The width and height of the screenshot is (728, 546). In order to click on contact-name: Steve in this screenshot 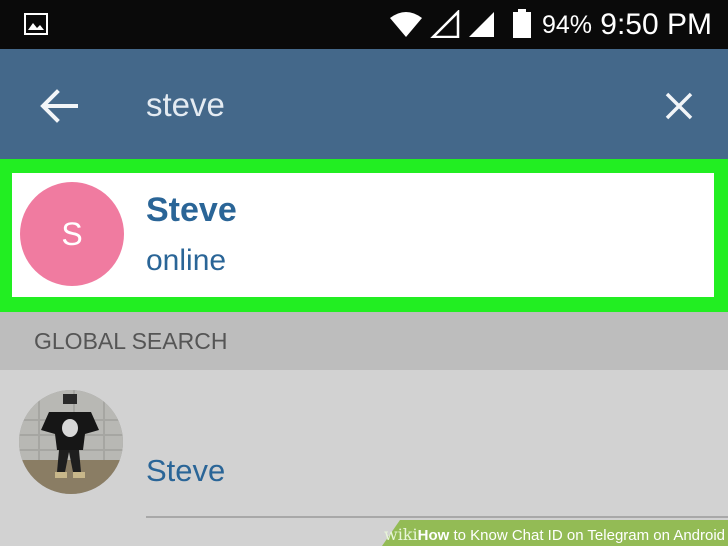, I will do `click(191, 210)`.